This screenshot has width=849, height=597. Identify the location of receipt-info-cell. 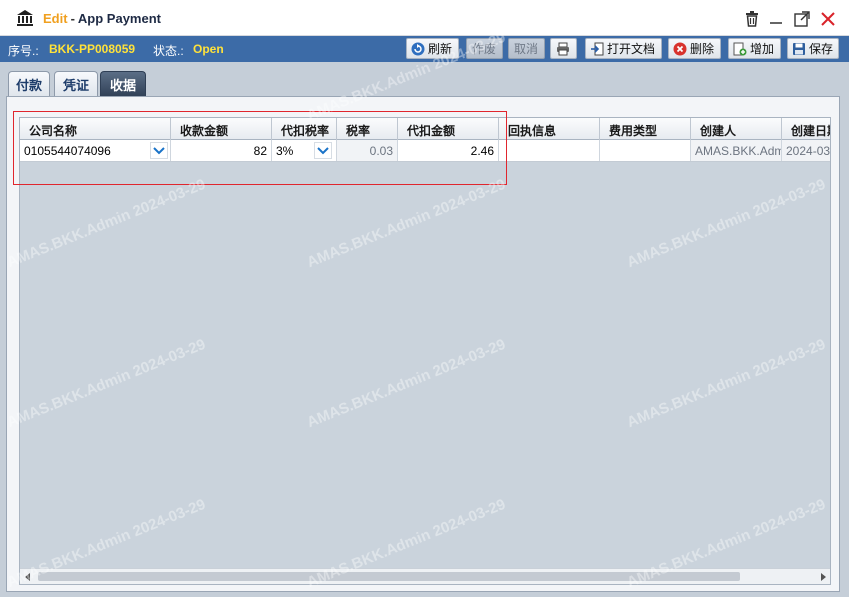
(549, 150).